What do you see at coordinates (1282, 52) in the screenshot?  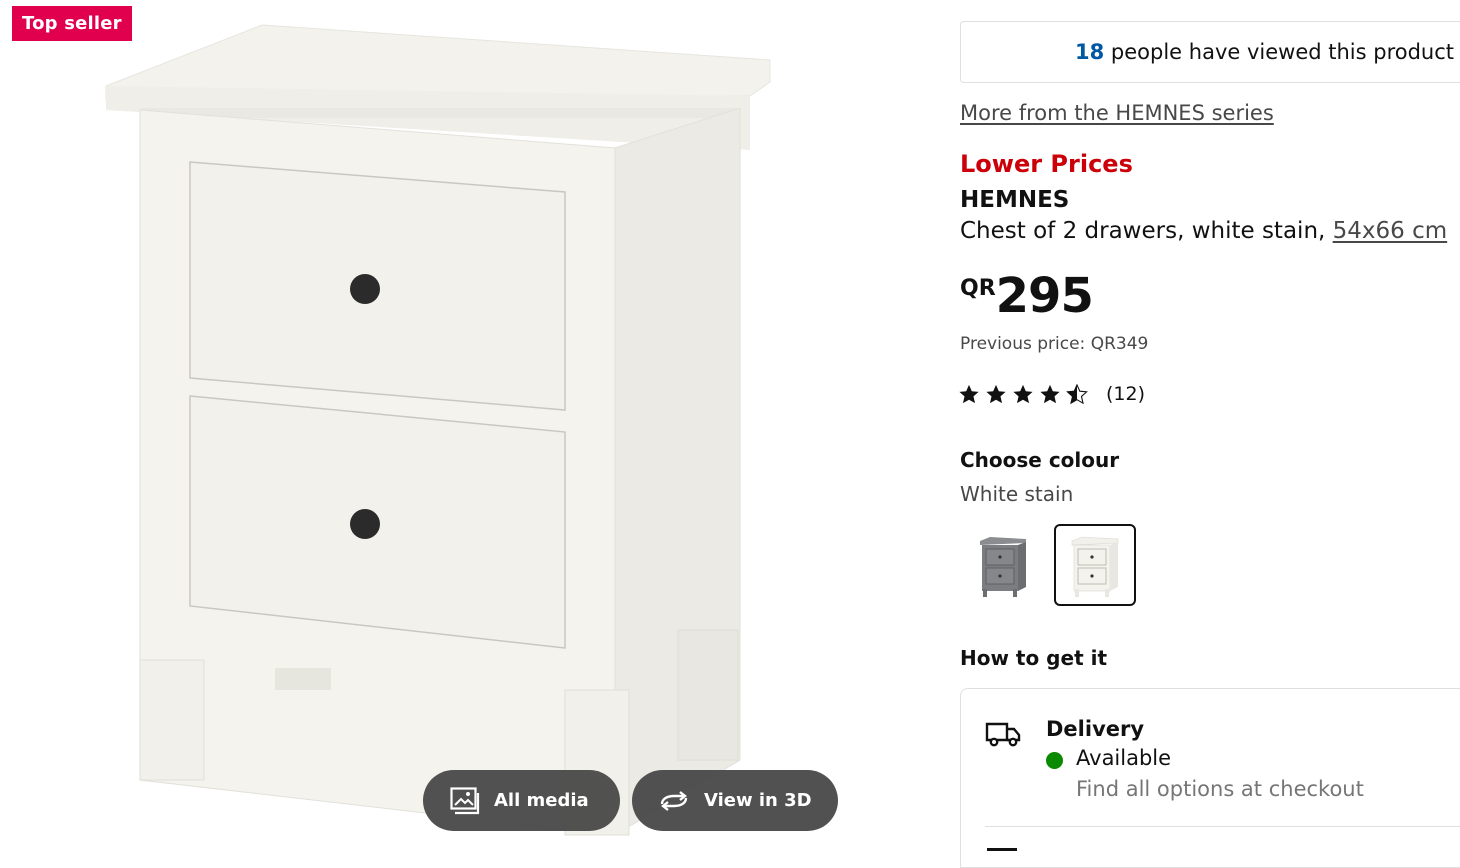 I see `views-text: people have viewed this product tod` at bounding box center [1282, 52].